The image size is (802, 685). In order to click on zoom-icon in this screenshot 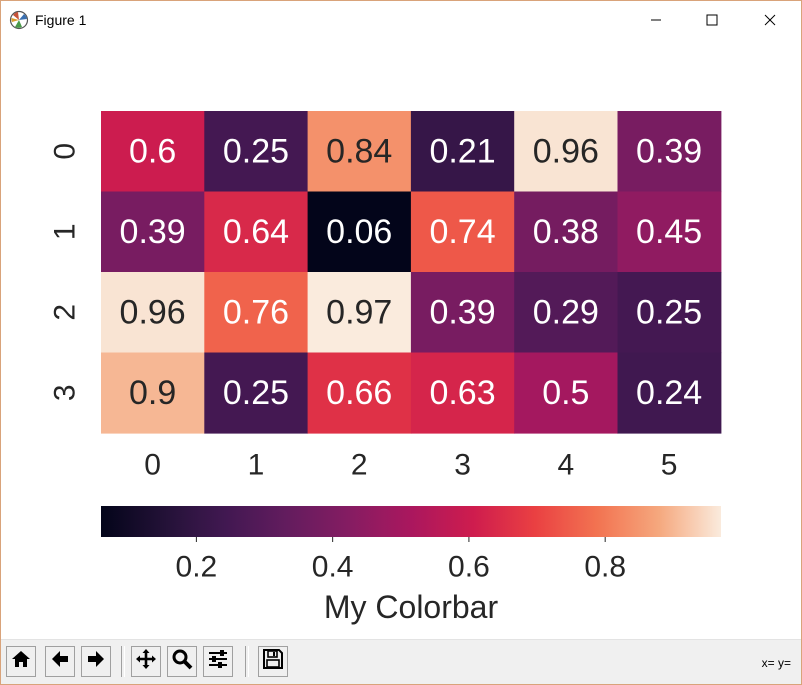, I will do `click(182, 661)`.